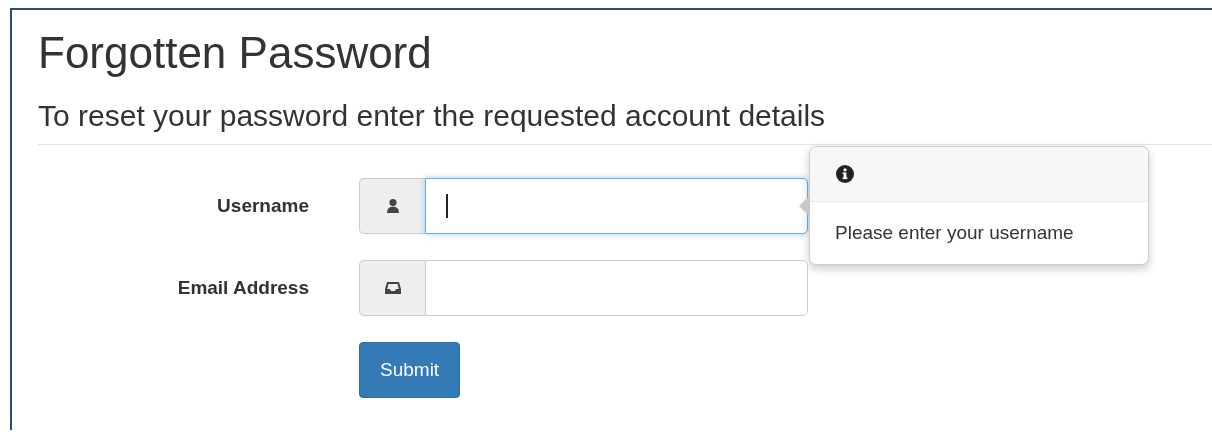 This screenshot has width=1212, height=432. What do you see at coordinates (243, 288) in the screenshot?
I see `field-label: Email Address` at bounding box center [243, 288].